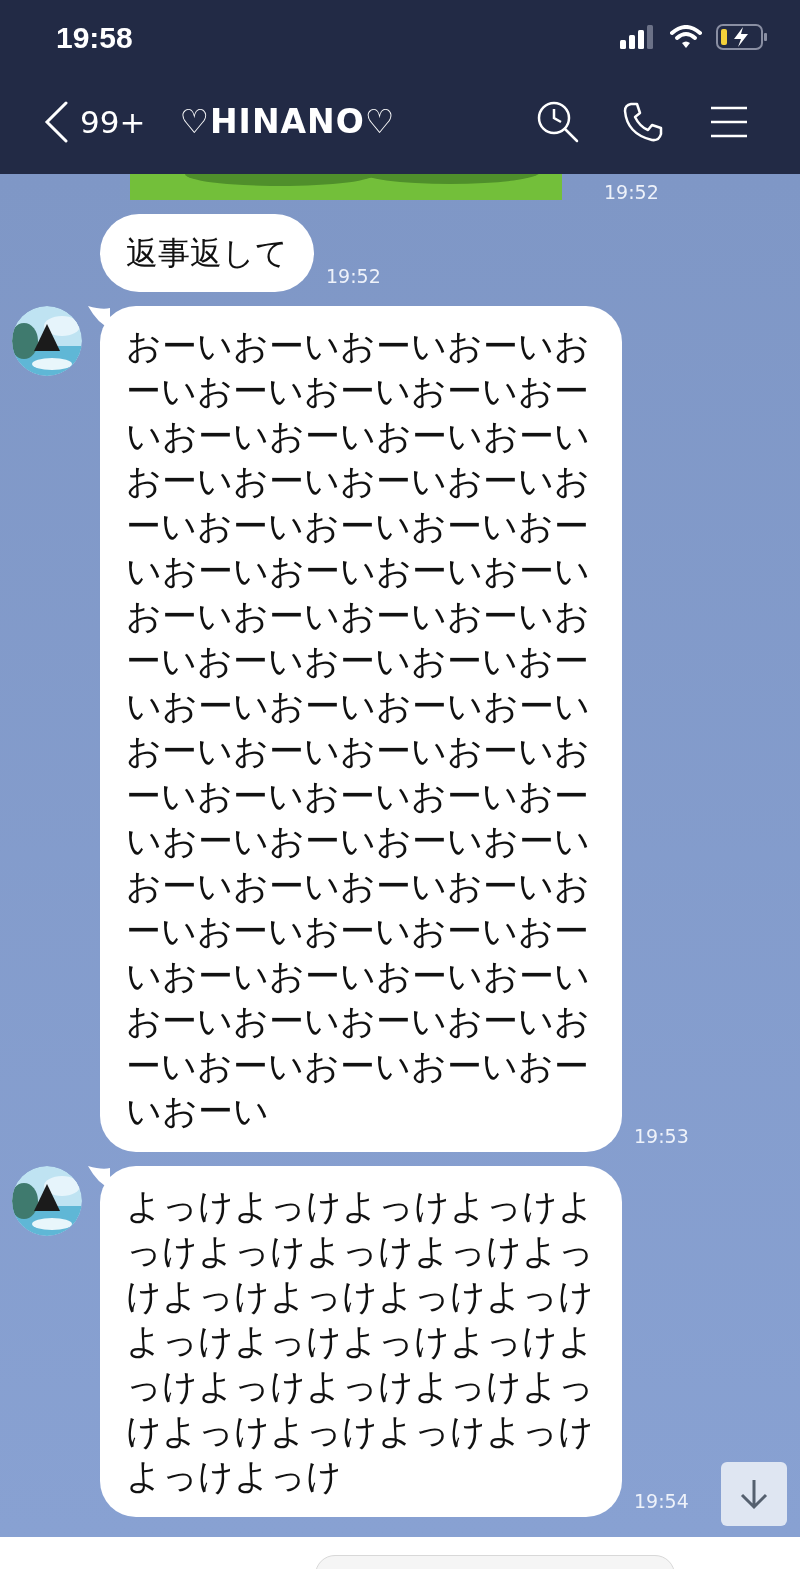 The width and height of the screenshot is (800, 1569). Describe the element at coordinates (742, 37) in the screenshot. I see `battery-icon` at that location.